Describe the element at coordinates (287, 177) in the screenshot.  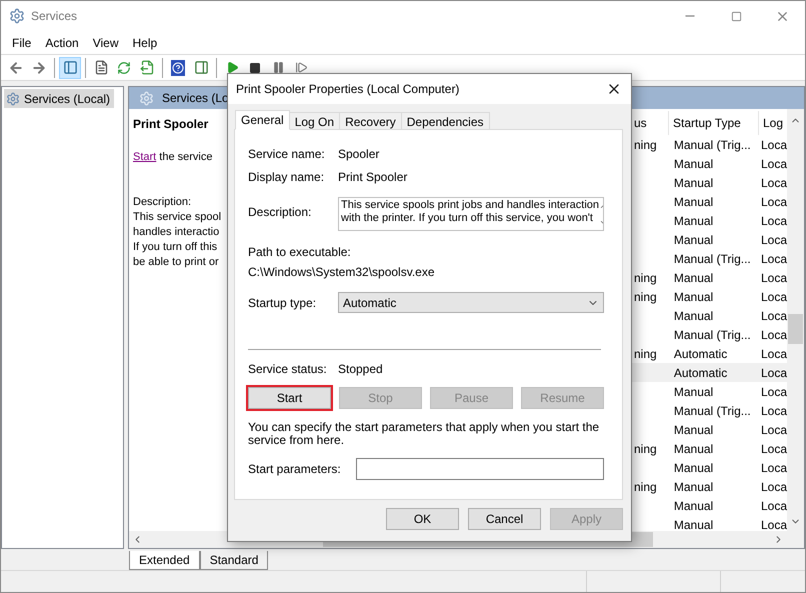
I see `field-label: Display name:` at that location.